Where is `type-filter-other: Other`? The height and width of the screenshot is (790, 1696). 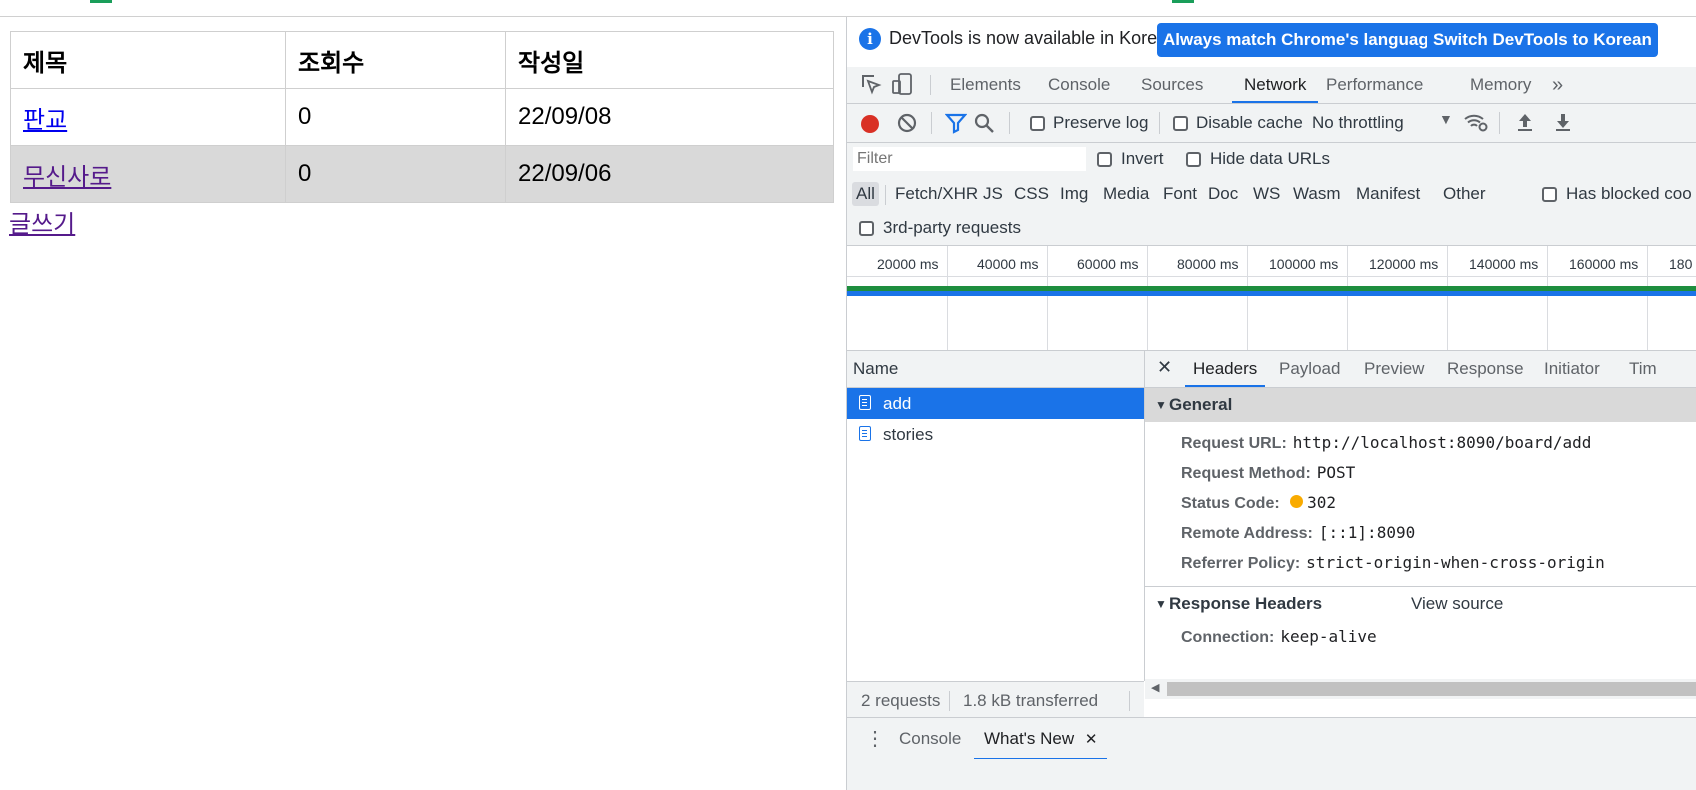 type-filter-other: Other is located at coordinates (1464, 194).